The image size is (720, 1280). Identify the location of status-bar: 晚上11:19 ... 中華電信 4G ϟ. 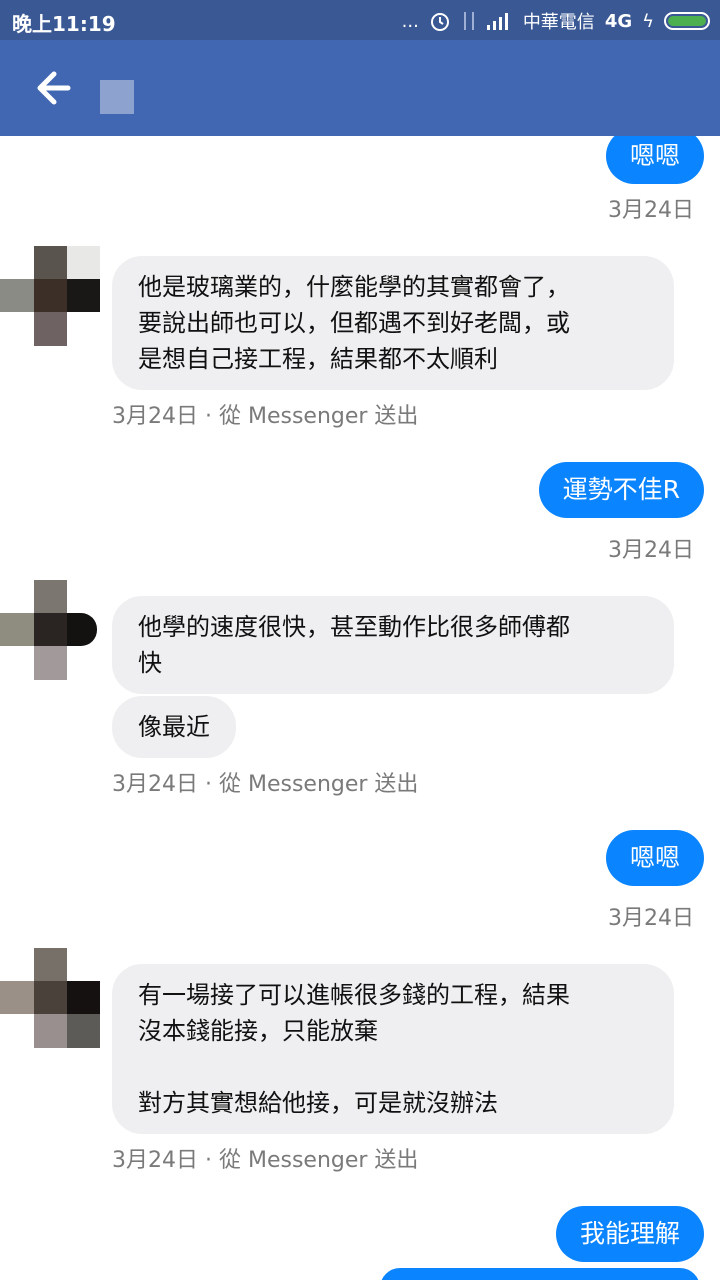
(360, 20).